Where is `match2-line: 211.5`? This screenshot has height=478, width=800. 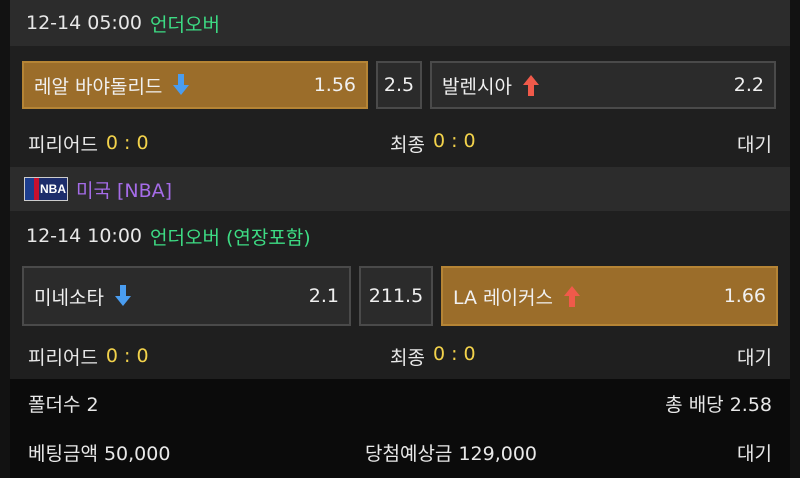 match2-line: 211.5 is located at coordinates (396, 296).